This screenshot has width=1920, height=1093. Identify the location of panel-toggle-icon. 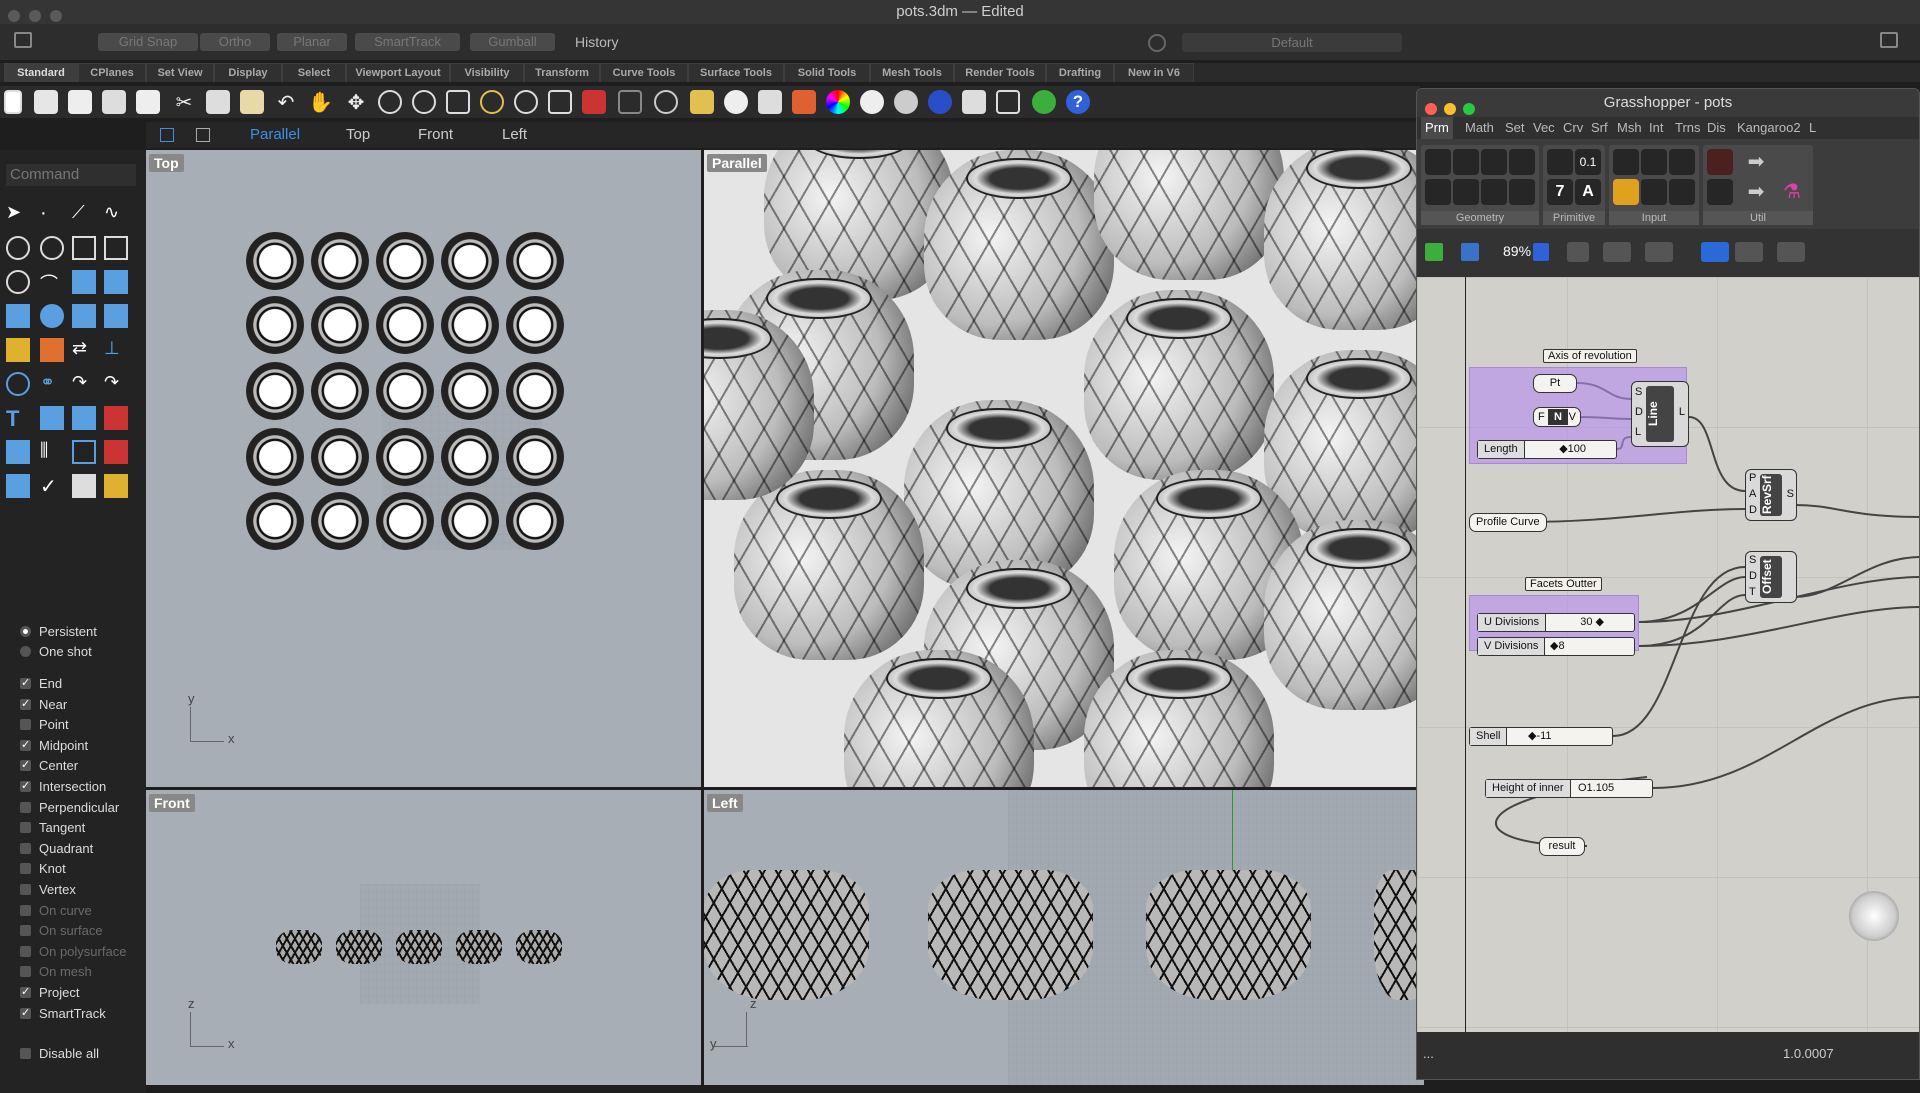
(1889, 40).